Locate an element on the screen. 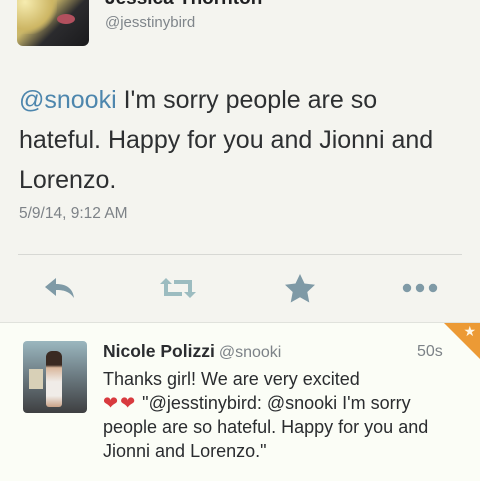 This screenshot has height=481, width=480. reply-time: 50s is located at coordinates (430, 351).